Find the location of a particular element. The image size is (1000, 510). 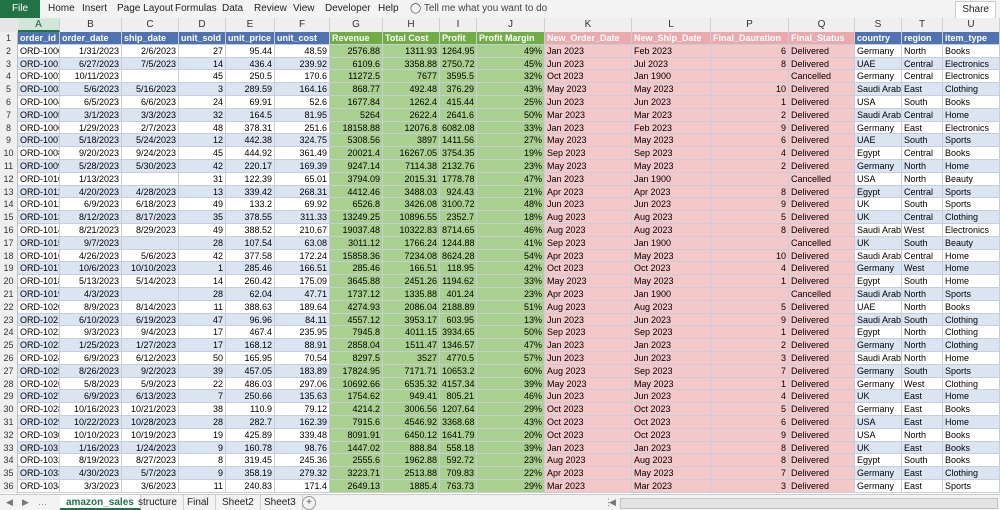

column-header-q: Q is located at coordinates (822, 25).